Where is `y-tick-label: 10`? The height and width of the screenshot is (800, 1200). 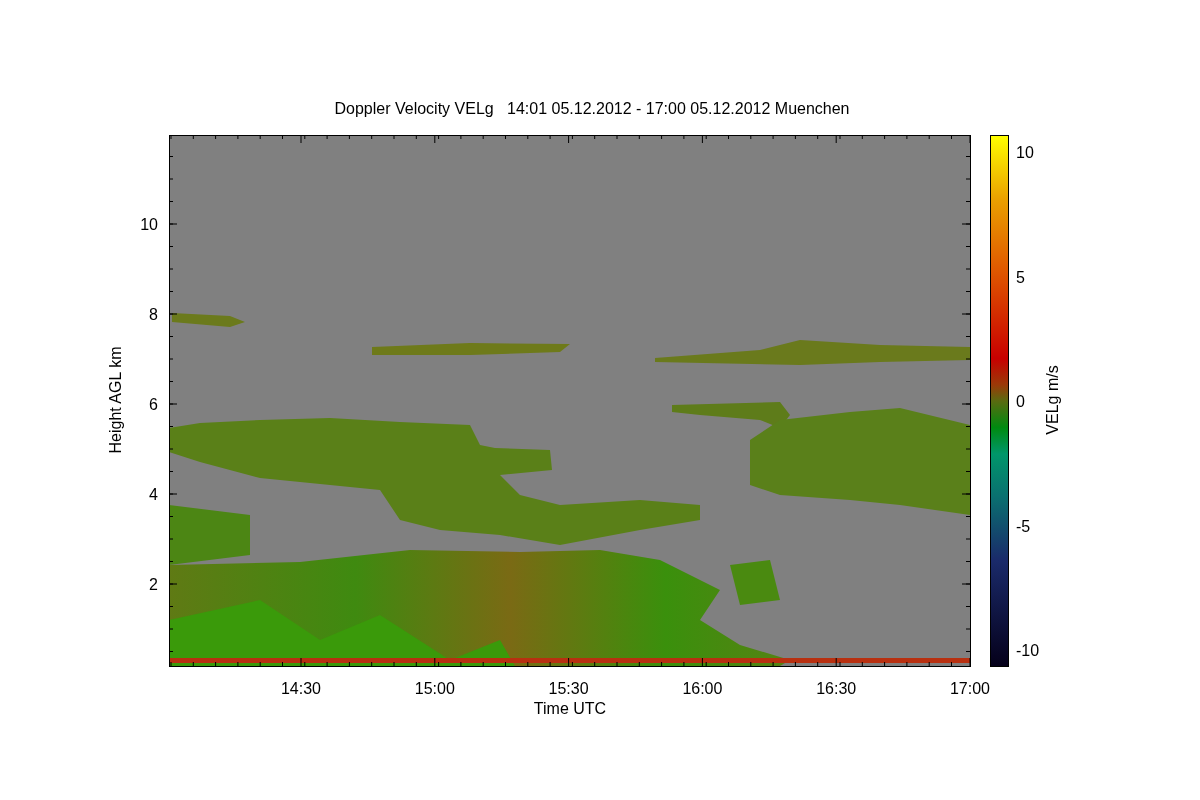 y-tick-label: 10 is located at coordinates (149, 224).